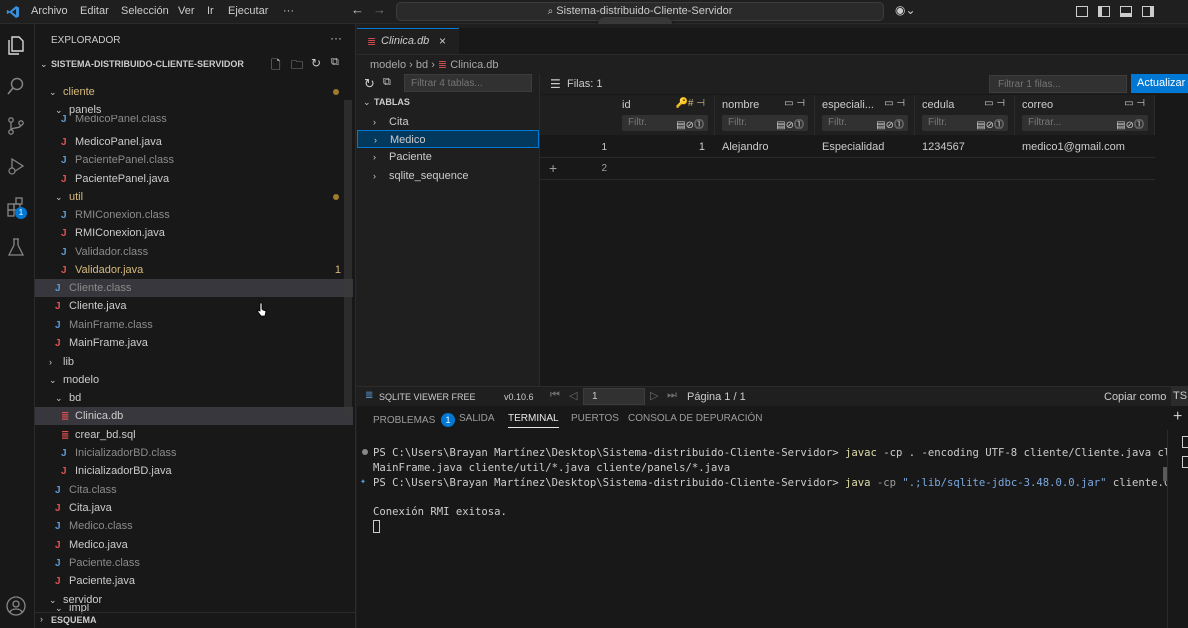  Describe the element at coordinates (595, 418) in the screenshot. I see `tab-puertos: PUERTOS` at that location.